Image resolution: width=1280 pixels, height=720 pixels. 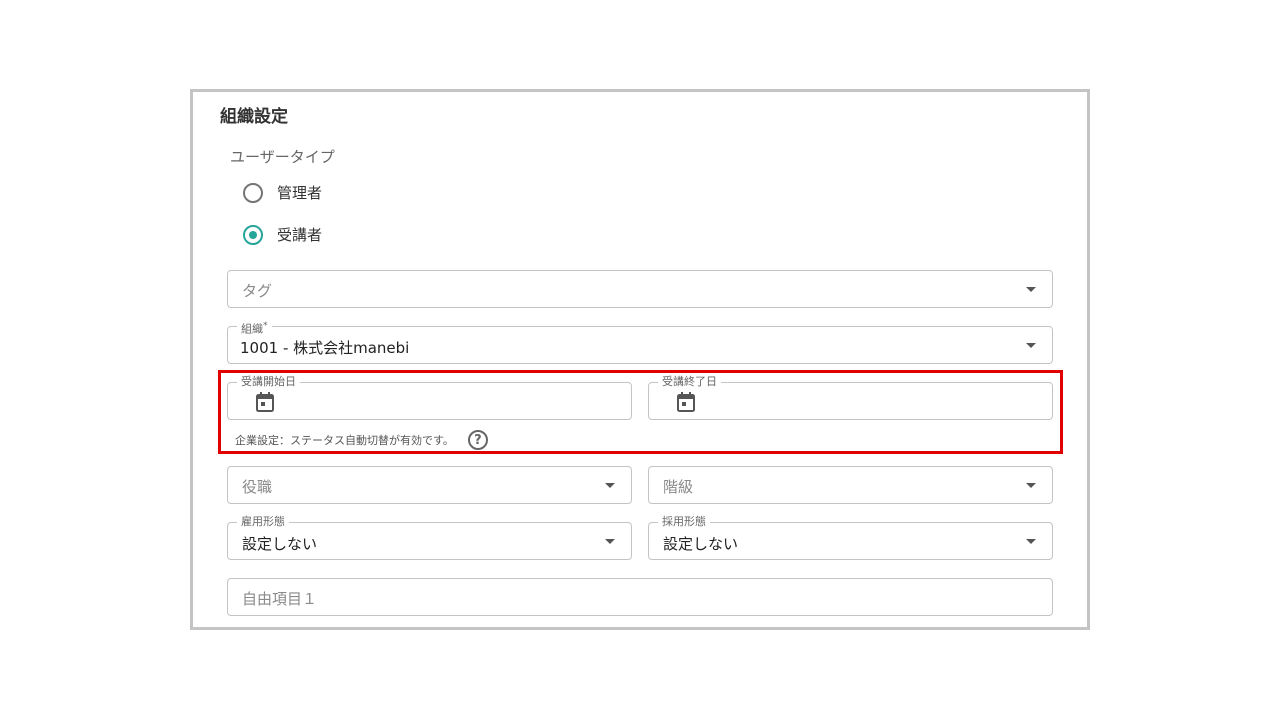 I want to click on radio-learner-label: 受講者, so click(x=300, y=235).